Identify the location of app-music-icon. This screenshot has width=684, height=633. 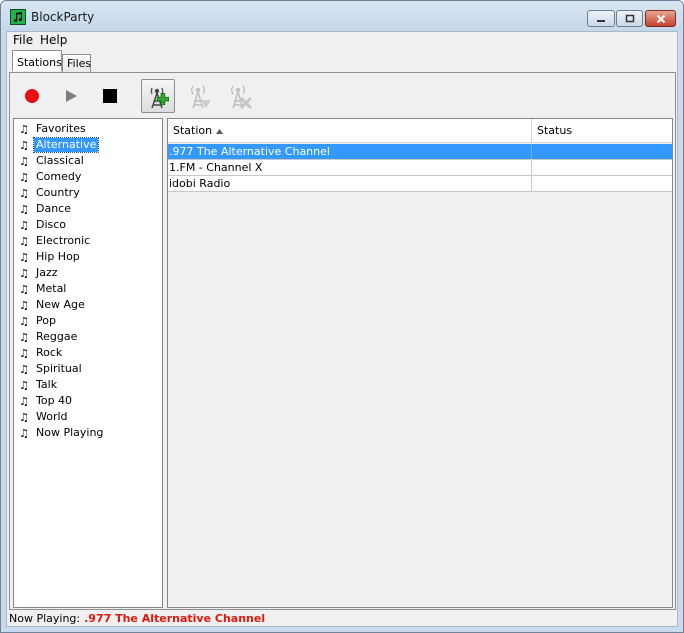
(18, 17).